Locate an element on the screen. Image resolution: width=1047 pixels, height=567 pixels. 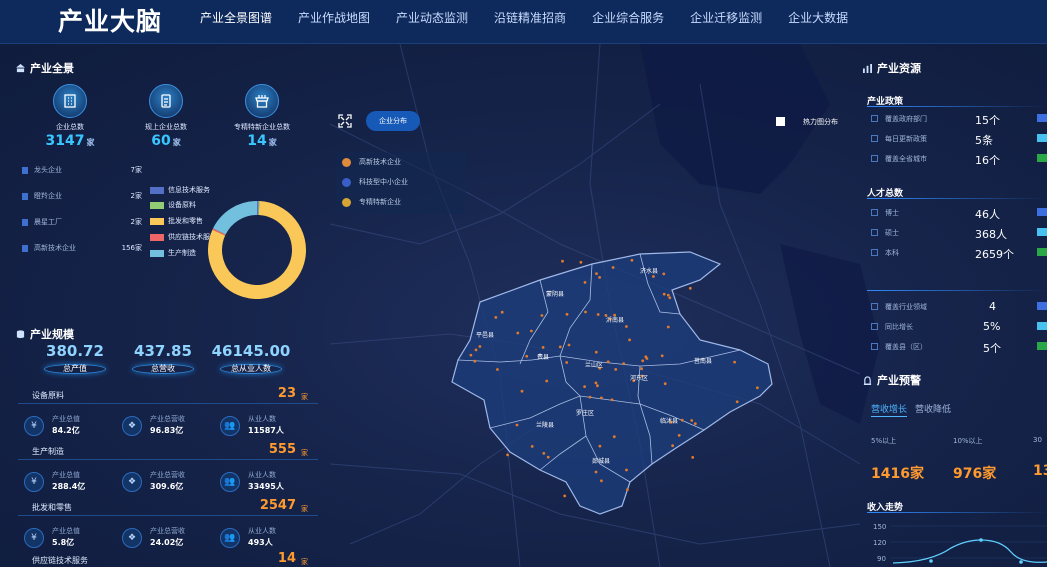
enterprise-distribution-button: 企业分布 is located at coordinates (393, 121).